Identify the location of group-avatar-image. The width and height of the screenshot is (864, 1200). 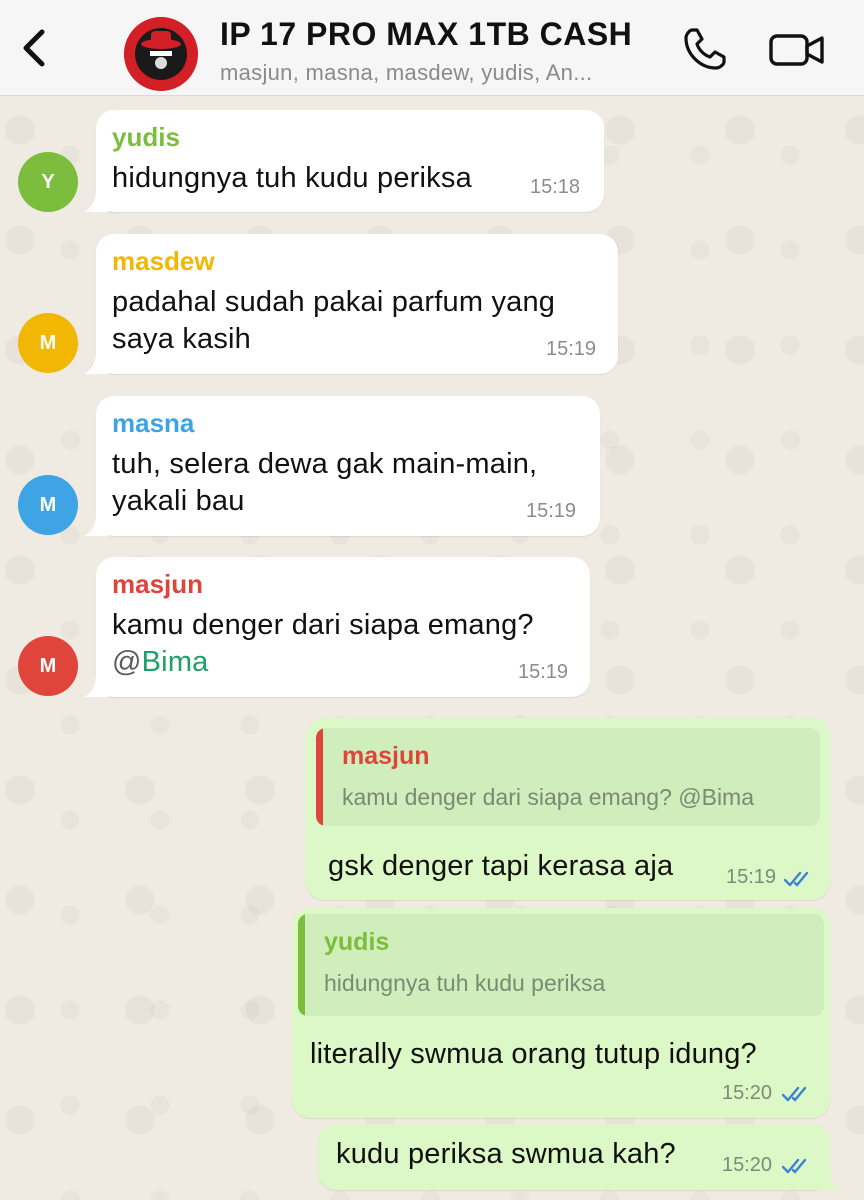
(161, 54).